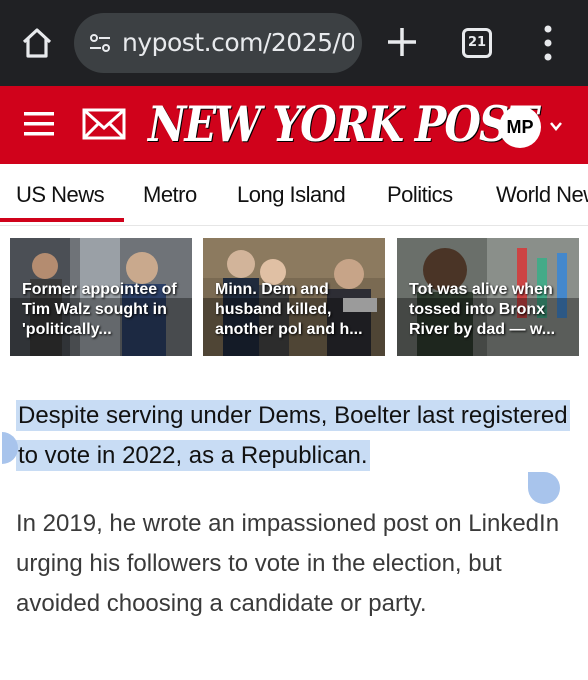  What do you see at coordinates (100, 43) in the screenshot?
I see `tune-icon` at bounding box center [100, 43].